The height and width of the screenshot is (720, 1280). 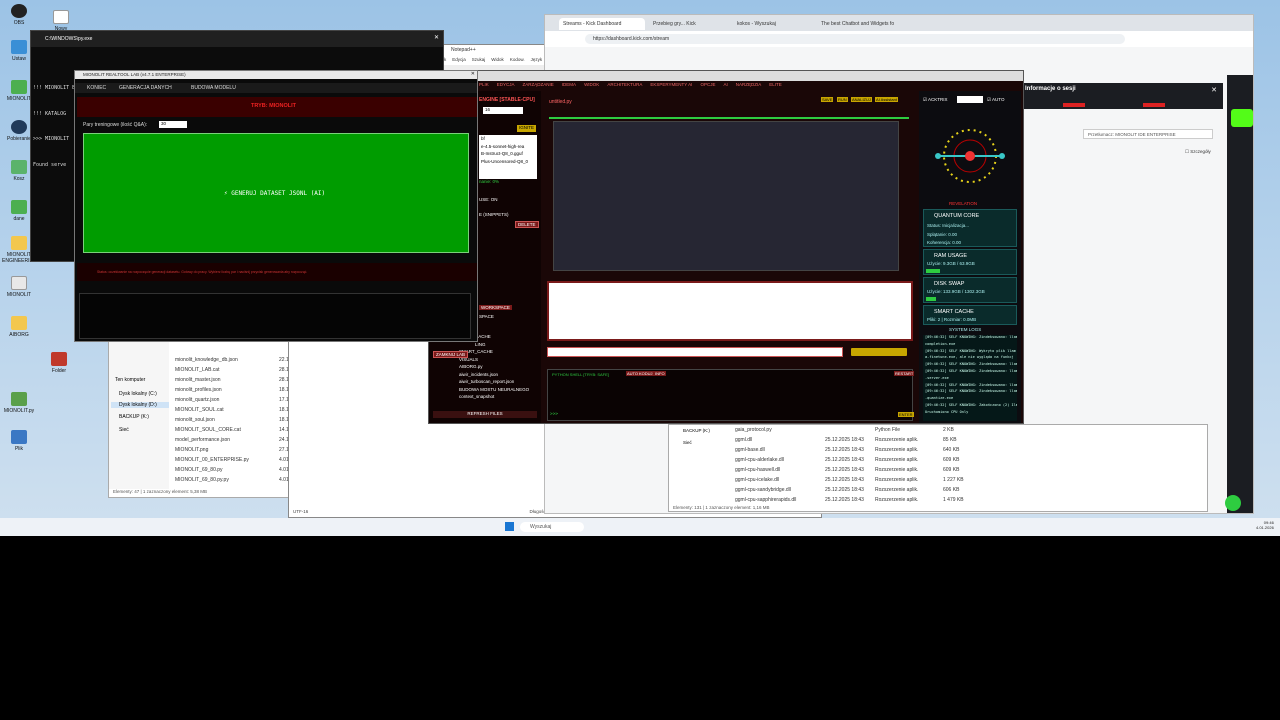 What do you see at coordinates (707, 84) in the screenshot?
I see `ide-menu-item: OPCJE` at bounding box center [707, 84].